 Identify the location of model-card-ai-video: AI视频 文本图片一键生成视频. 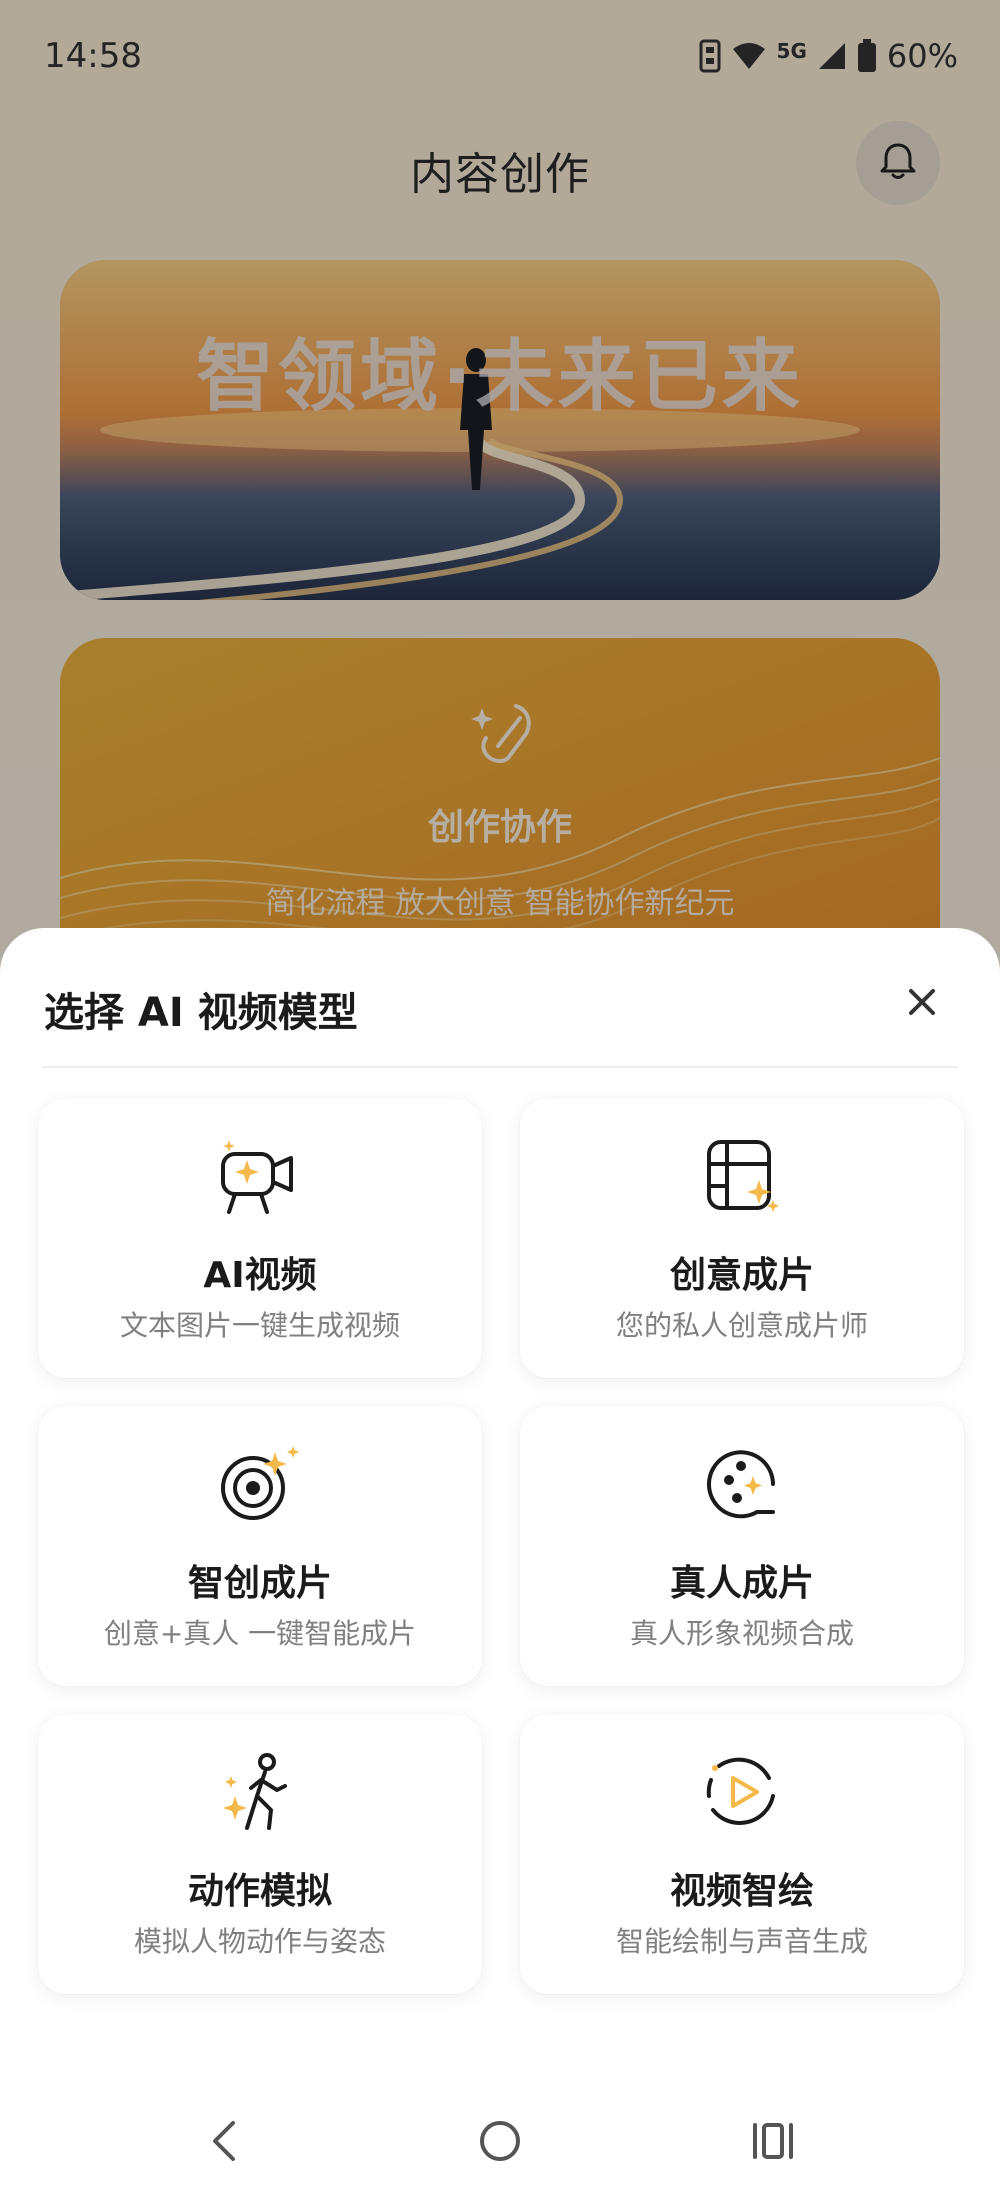
(260, 1238).